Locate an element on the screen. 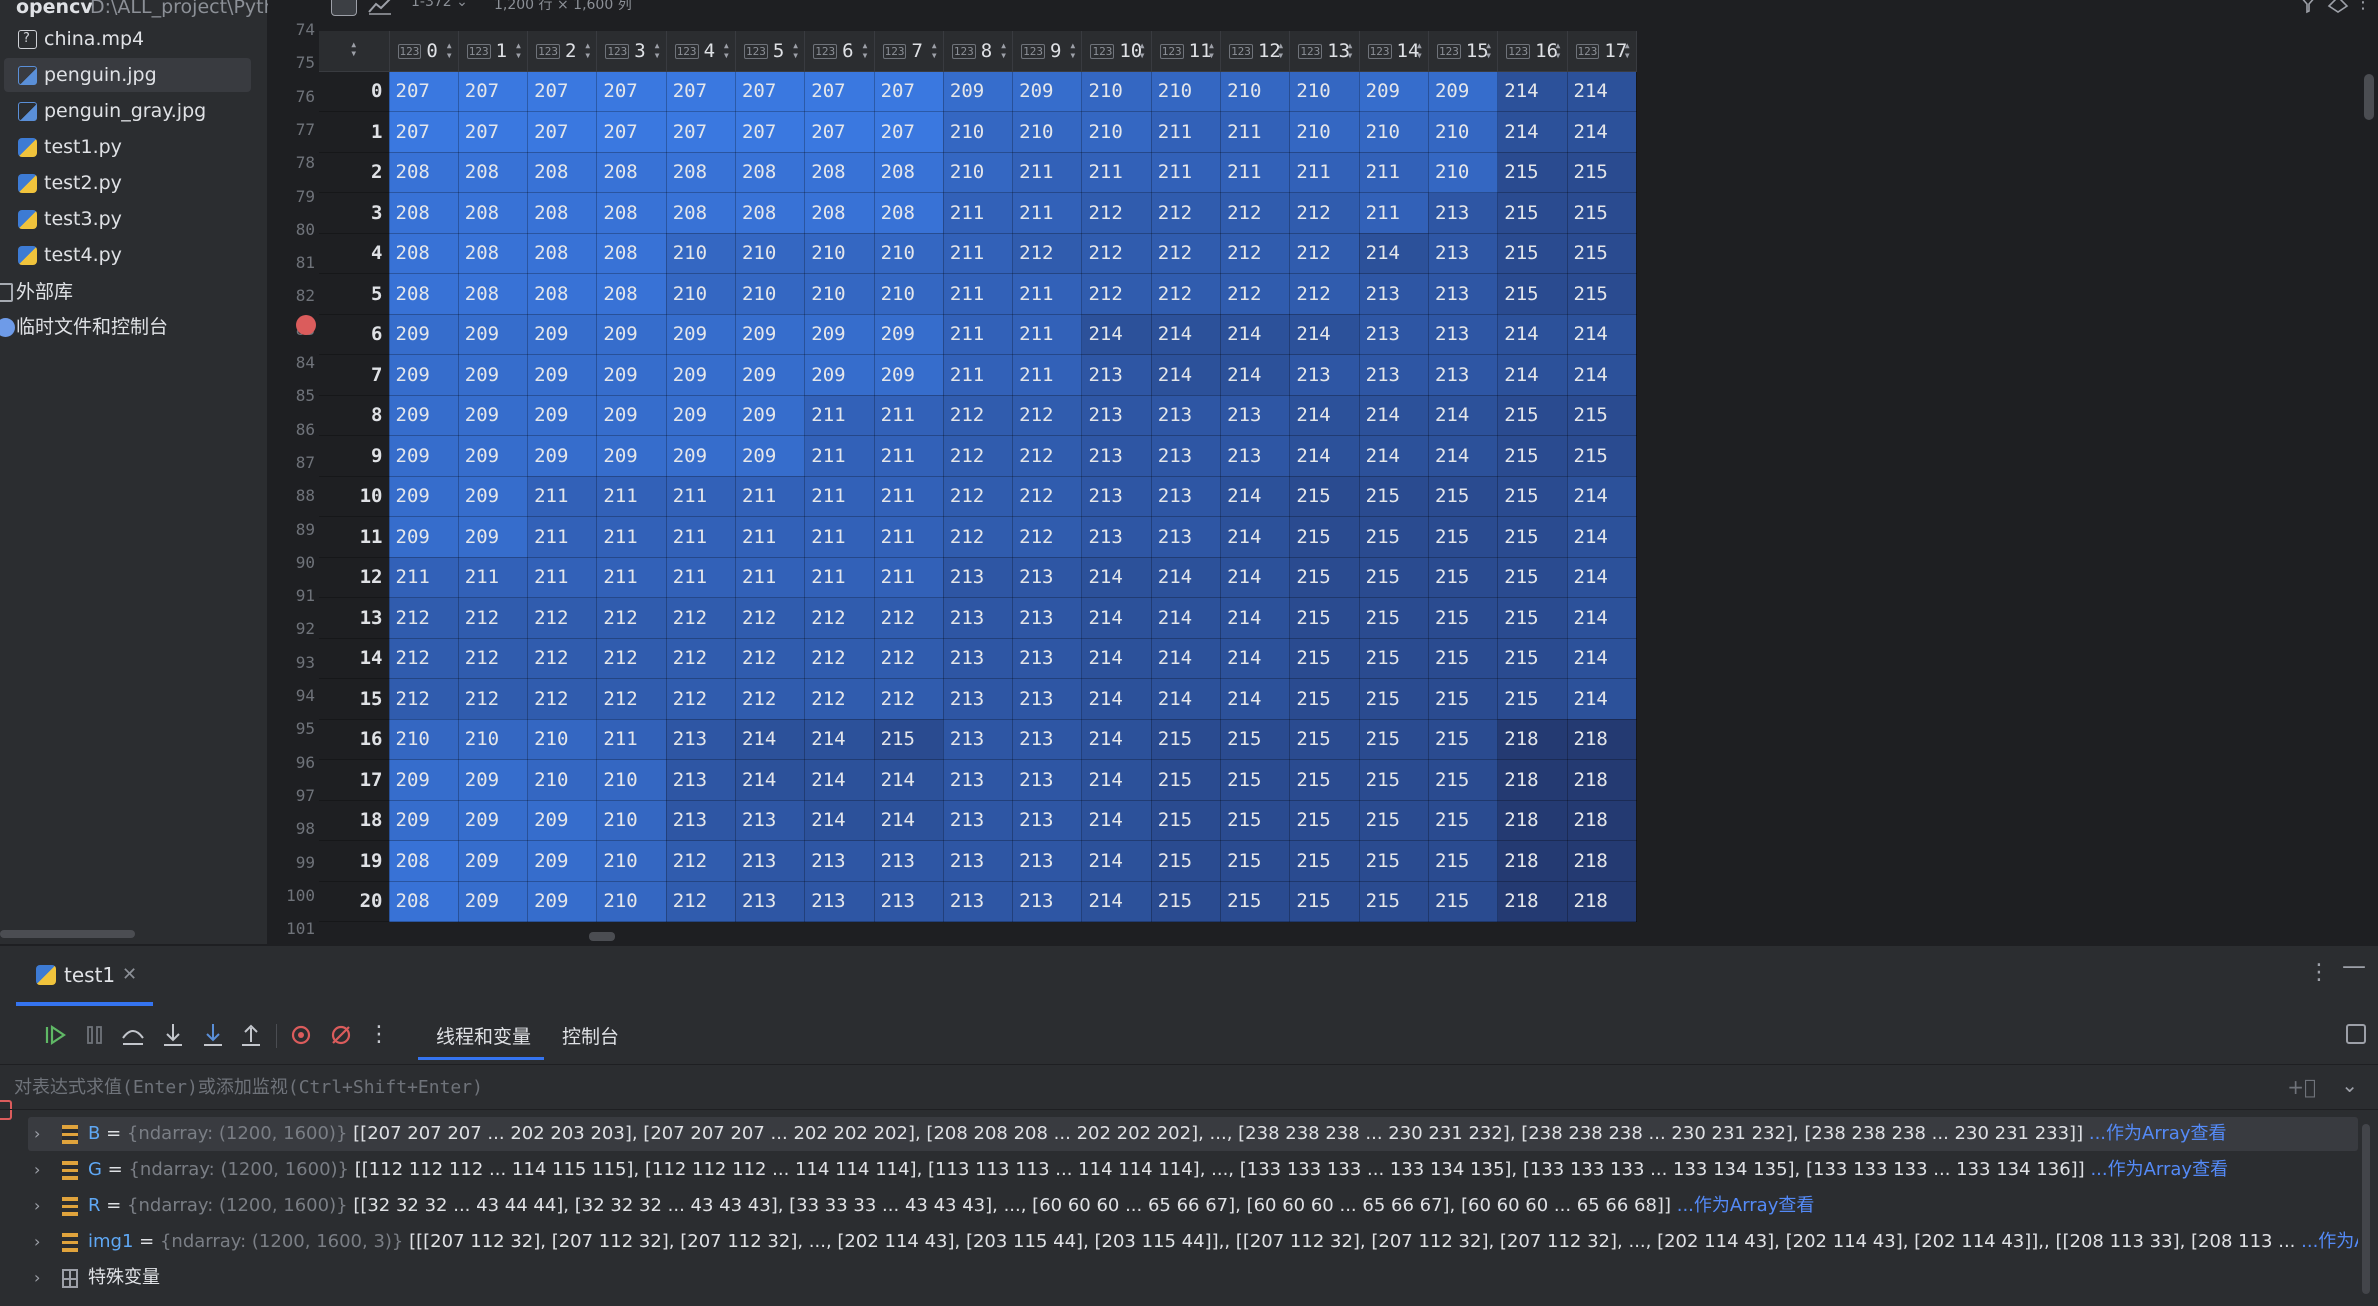 The width and height of the screenshot is (2378, 1306). column-header-7: 123 7 ▴ ▾ is located at coordinates (909, 51).